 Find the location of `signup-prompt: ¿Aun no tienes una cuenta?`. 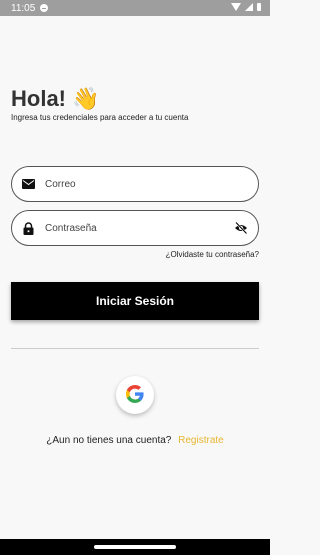

signup-prompt: ¿Aun no tienes una cuenta? is located at coordinates (109, 440).